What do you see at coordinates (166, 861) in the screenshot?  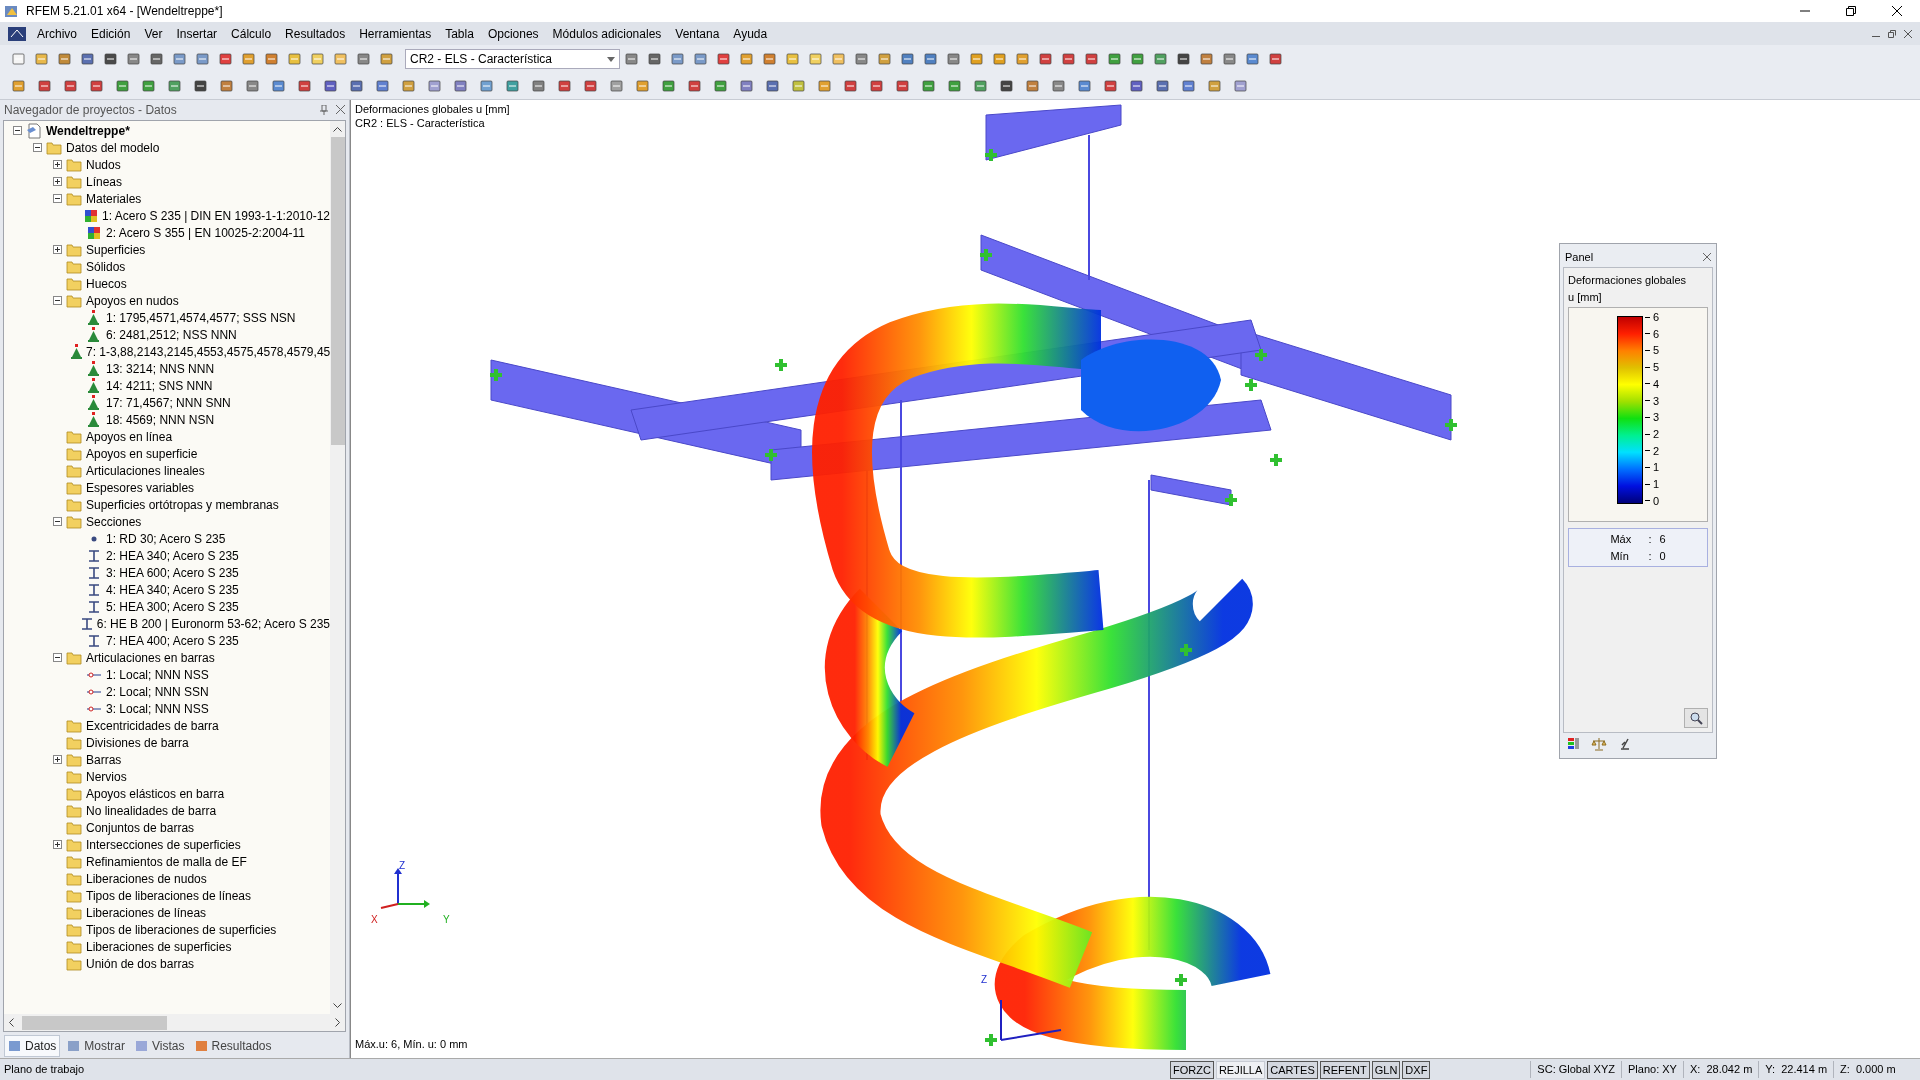 I see `tree-item: Refinamientos de malla de EF` at bounding box center [166, 861].